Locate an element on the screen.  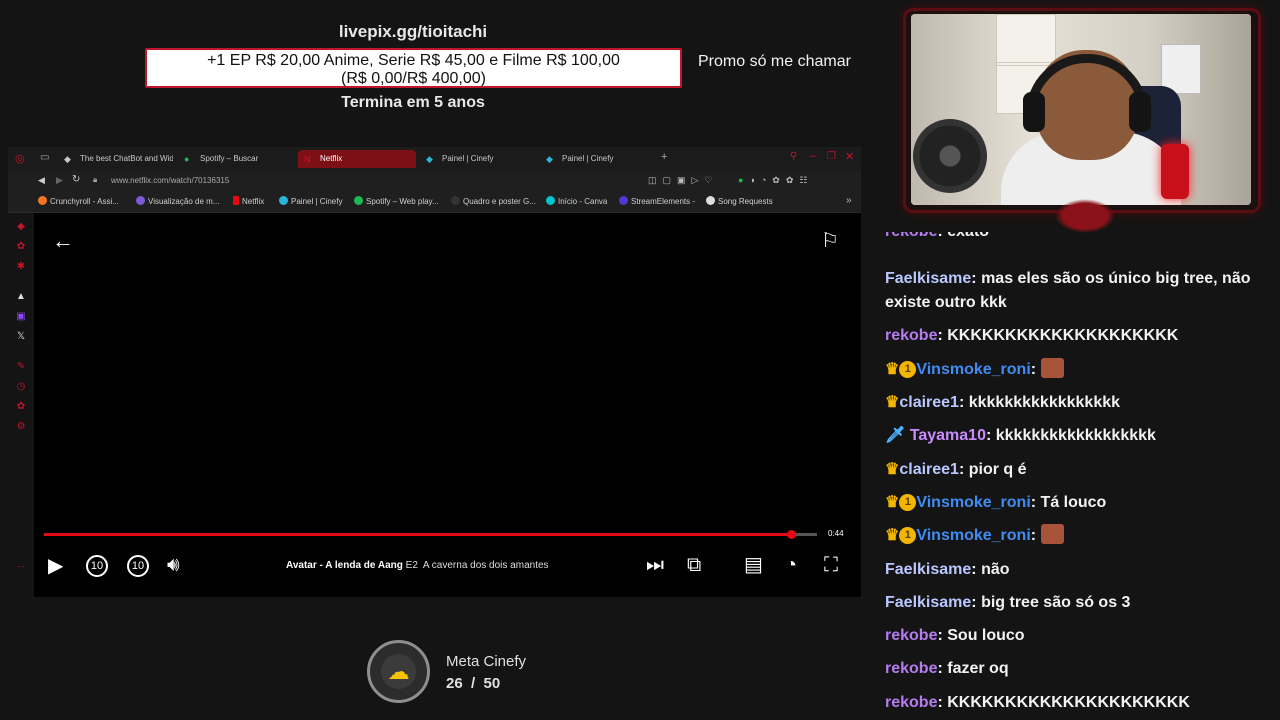
bookmark-streamelements: StreamElements - is located at coordinates (657, 201).